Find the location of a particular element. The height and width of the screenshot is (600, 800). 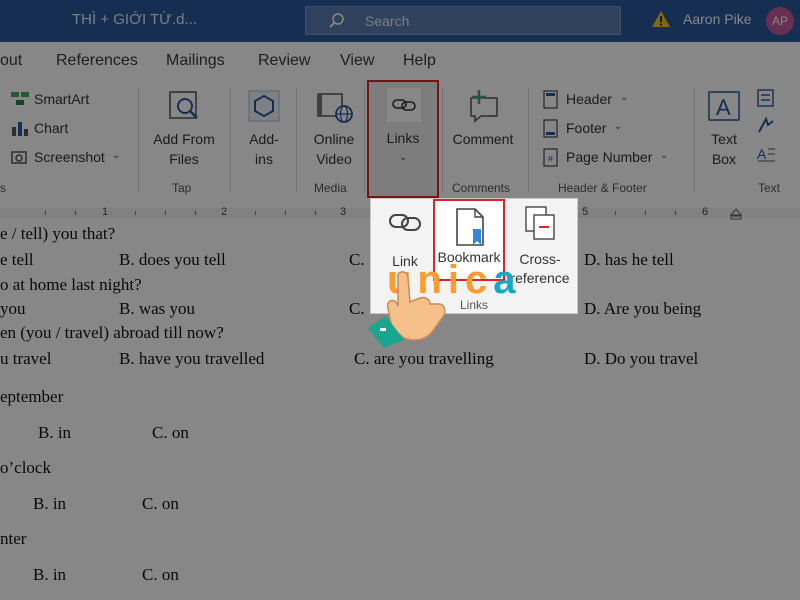

page-number-label: Page Number is located at coordinates (609, 157).